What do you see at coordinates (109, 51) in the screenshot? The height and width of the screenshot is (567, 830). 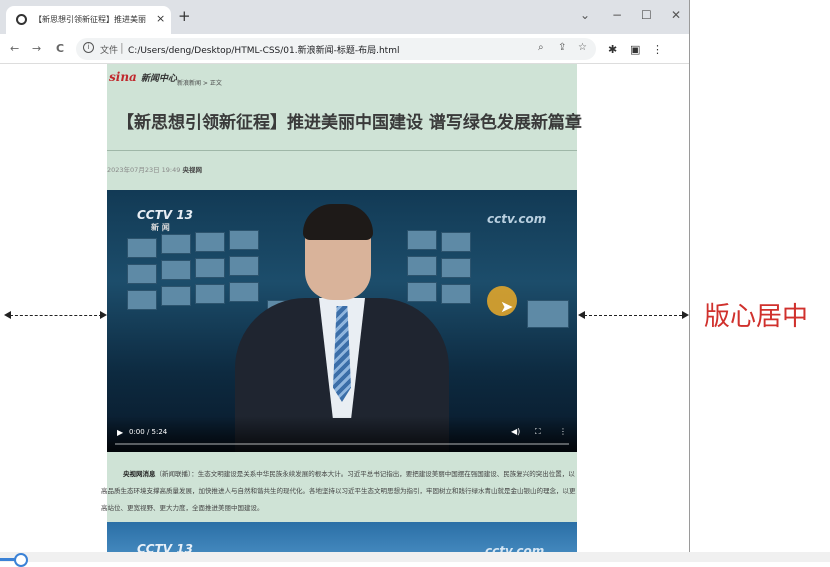 I see `scheme-label: 文件` at bounding box center [109, 51].